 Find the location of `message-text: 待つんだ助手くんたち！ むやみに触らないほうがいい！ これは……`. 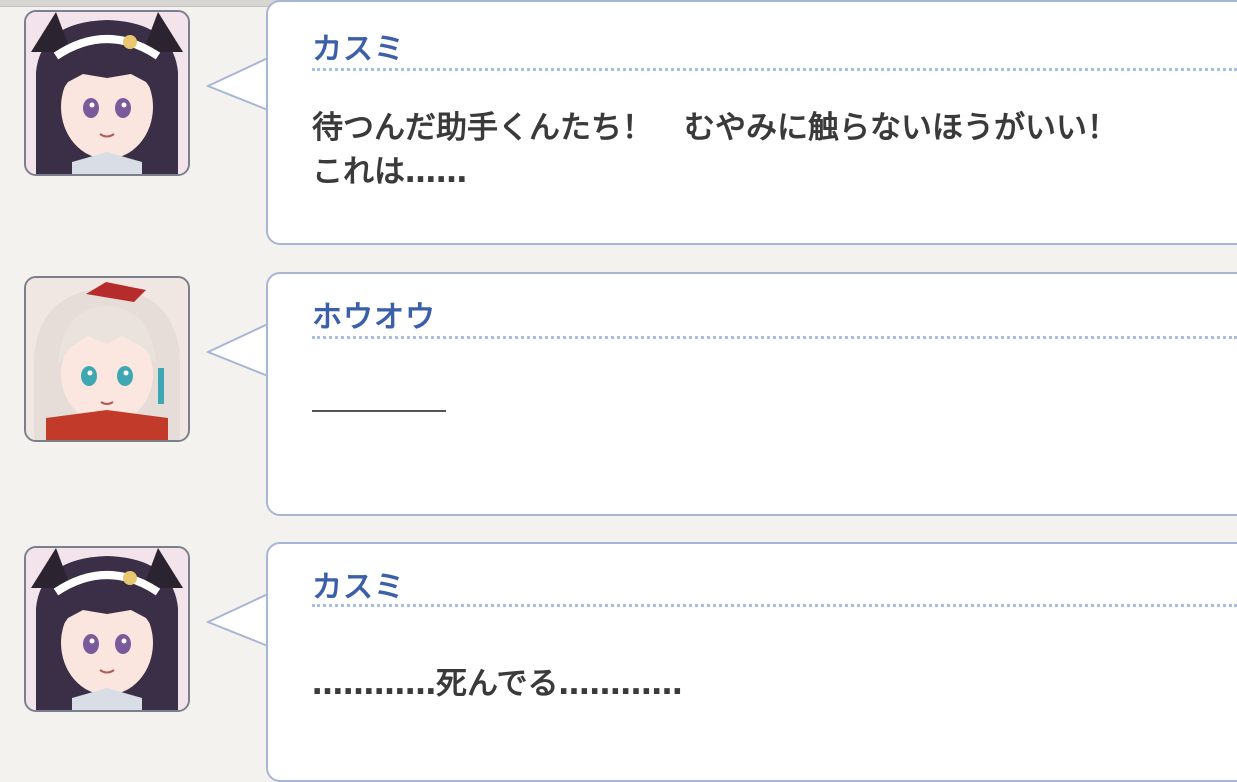

message-text: 待つんだ助手くんたち！ むやみに触らないほうがいい！ これは…… is located at coordinates (715, 150).